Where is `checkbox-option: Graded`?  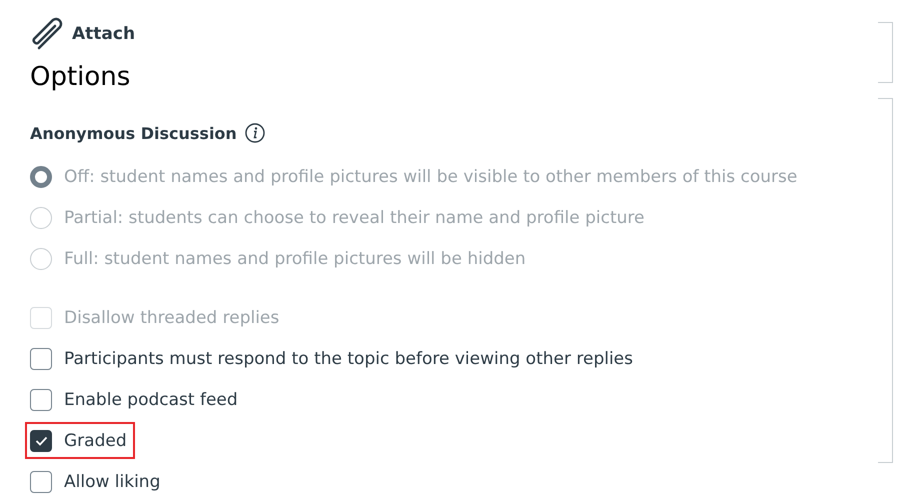
checkbox-option: Graded is located at coordinates (80, 440).